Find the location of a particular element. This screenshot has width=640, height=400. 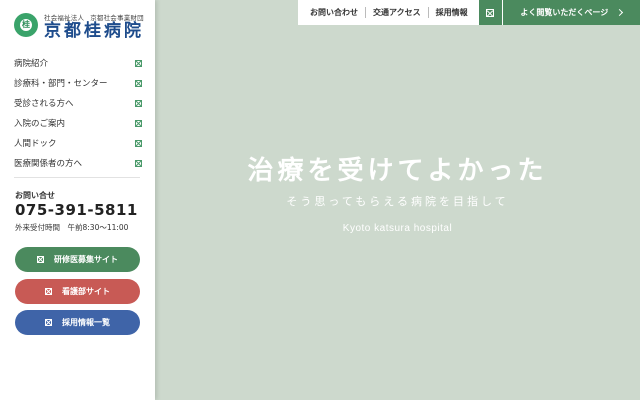

utility-links: お問い合わせ 交通アクセス 採用情報 is located at coordinates (388, 12).